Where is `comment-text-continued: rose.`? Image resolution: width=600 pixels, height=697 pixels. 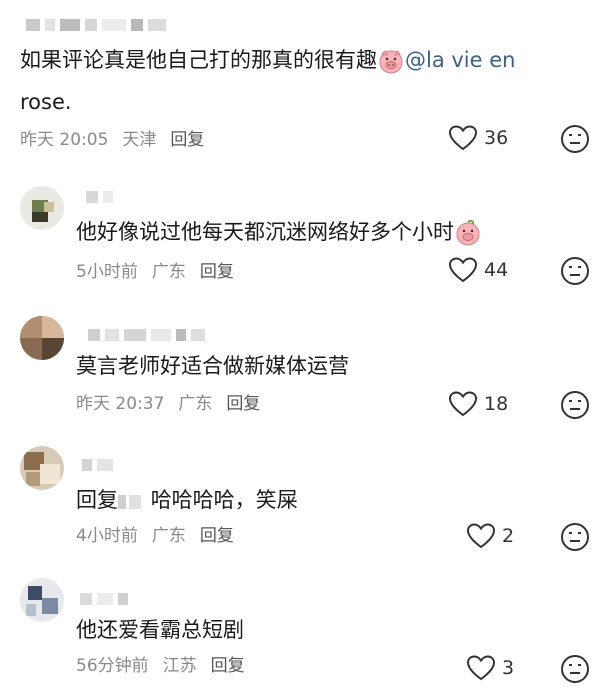
comment-text-continued: rose. is located at coordinates (46, 102).